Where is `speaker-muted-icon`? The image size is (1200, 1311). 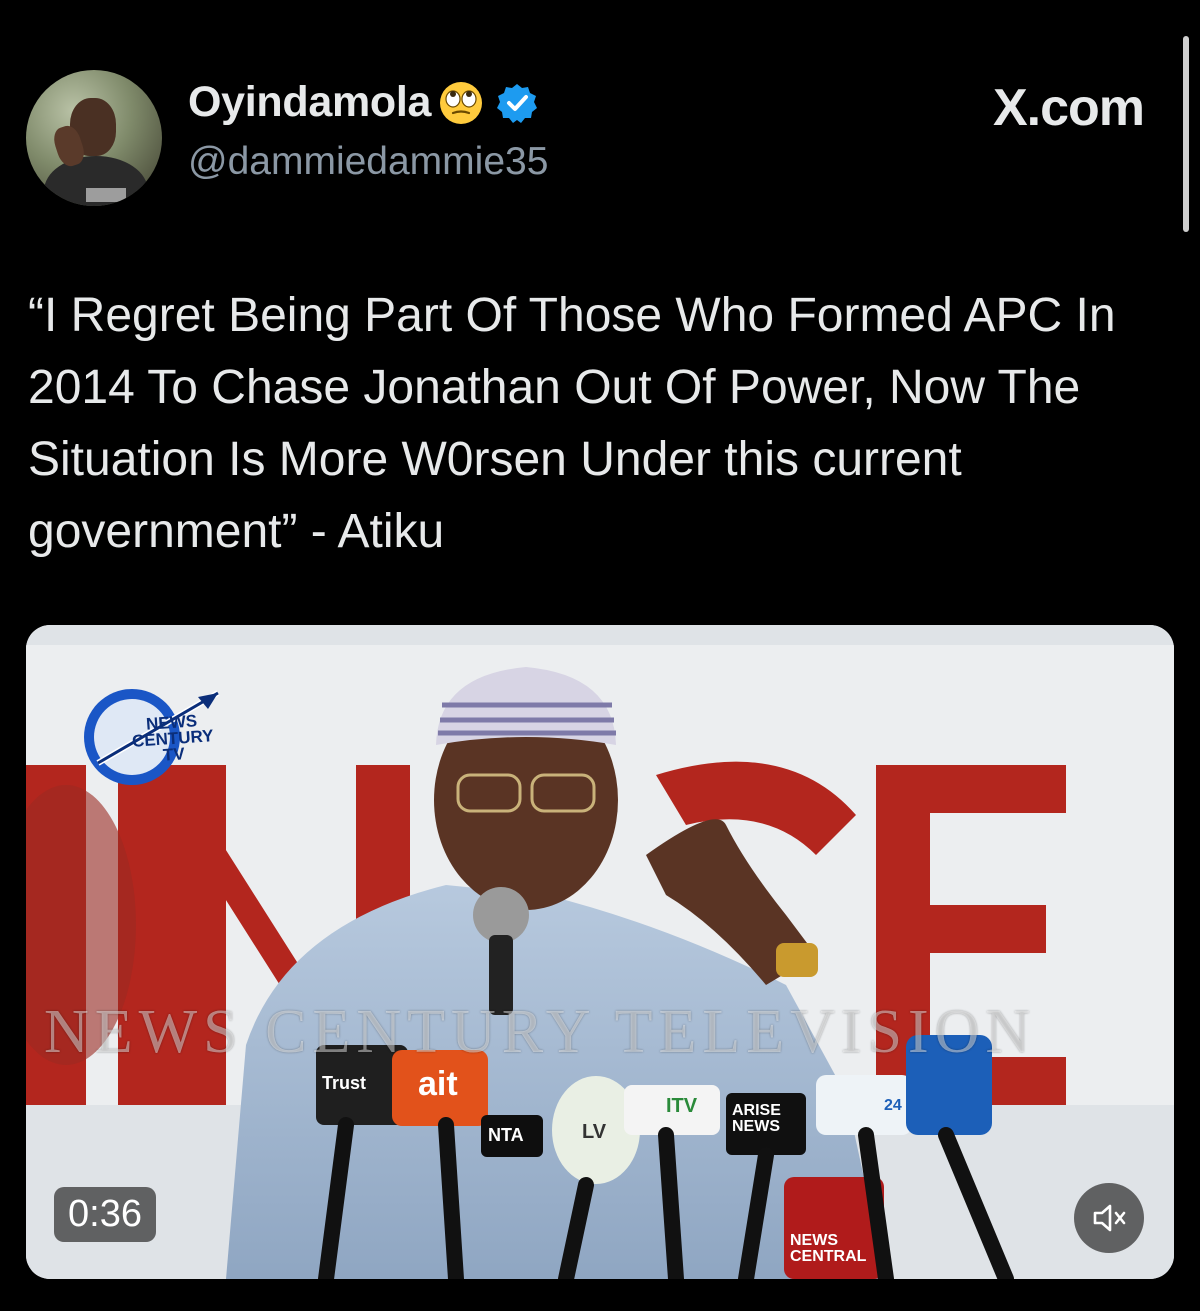 speaker-muted-icon is located at coordinates (1109, 1218).